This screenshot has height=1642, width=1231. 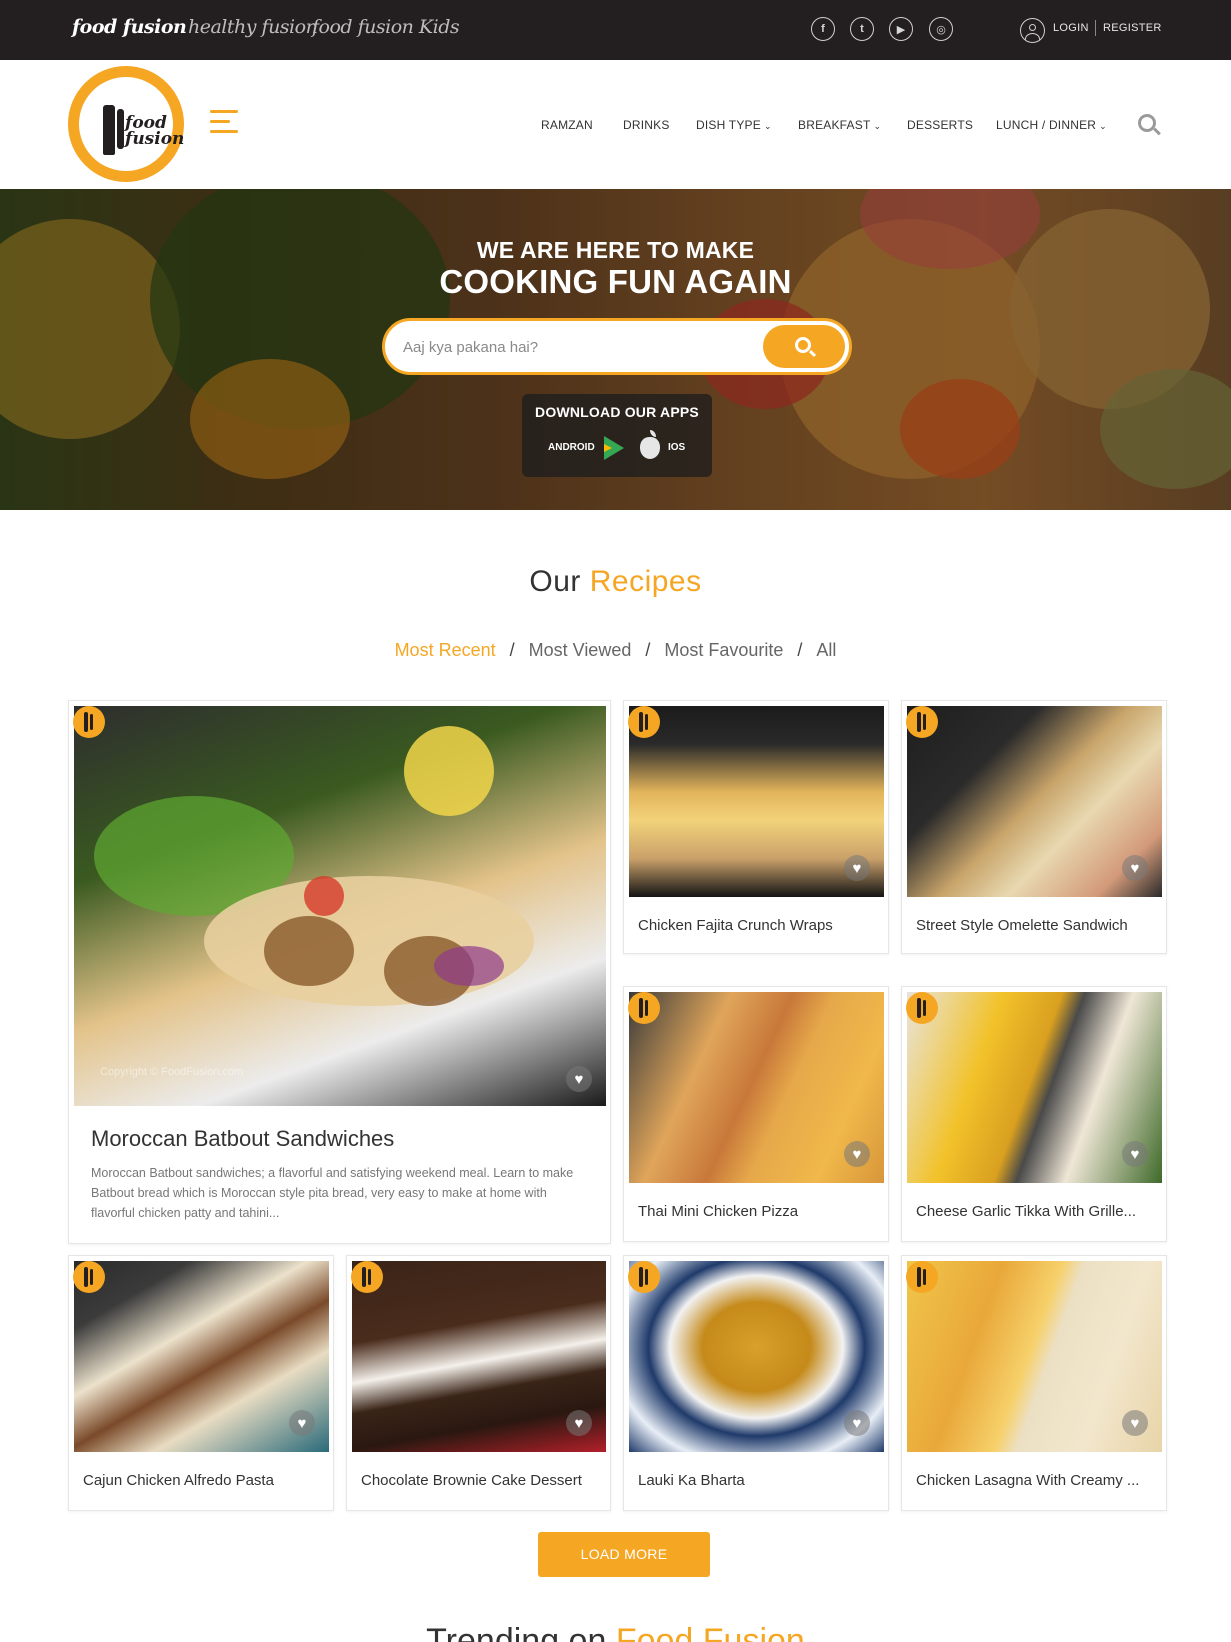 I want to click on login-link: LOGIN, so click(x=1071, y=28).